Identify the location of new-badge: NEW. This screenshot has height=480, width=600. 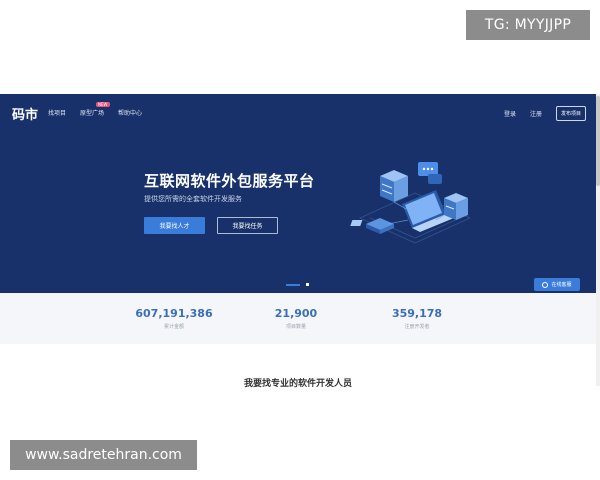
(103, 104).